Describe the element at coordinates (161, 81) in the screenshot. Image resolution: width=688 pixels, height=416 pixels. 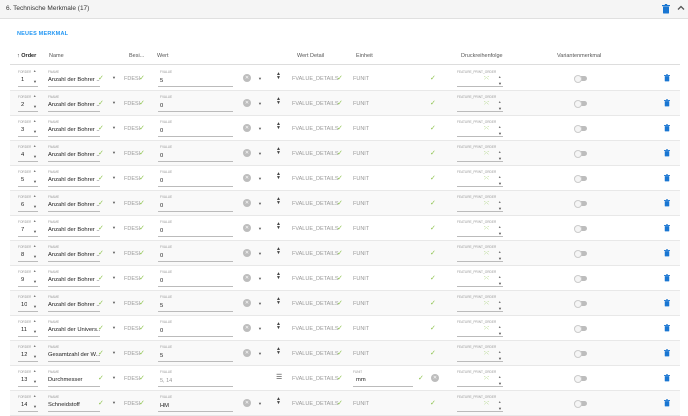
I see `value-input: 5` at that location.